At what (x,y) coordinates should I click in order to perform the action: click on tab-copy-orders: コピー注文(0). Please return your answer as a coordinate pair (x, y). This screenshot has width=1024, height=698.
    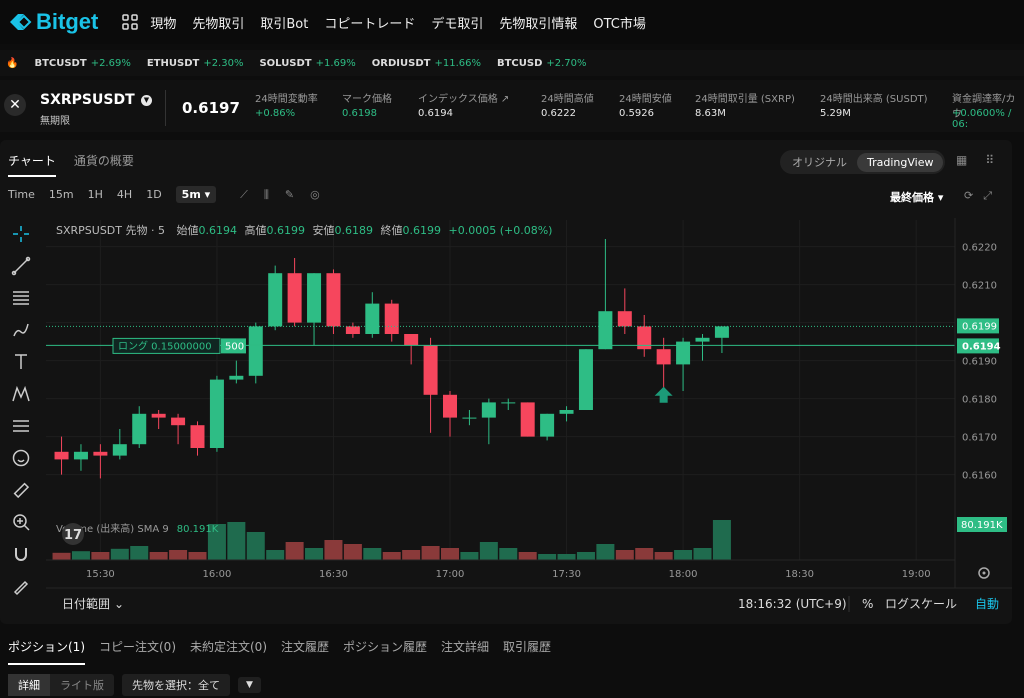
    Looking at the image, I should click on (137, 651).